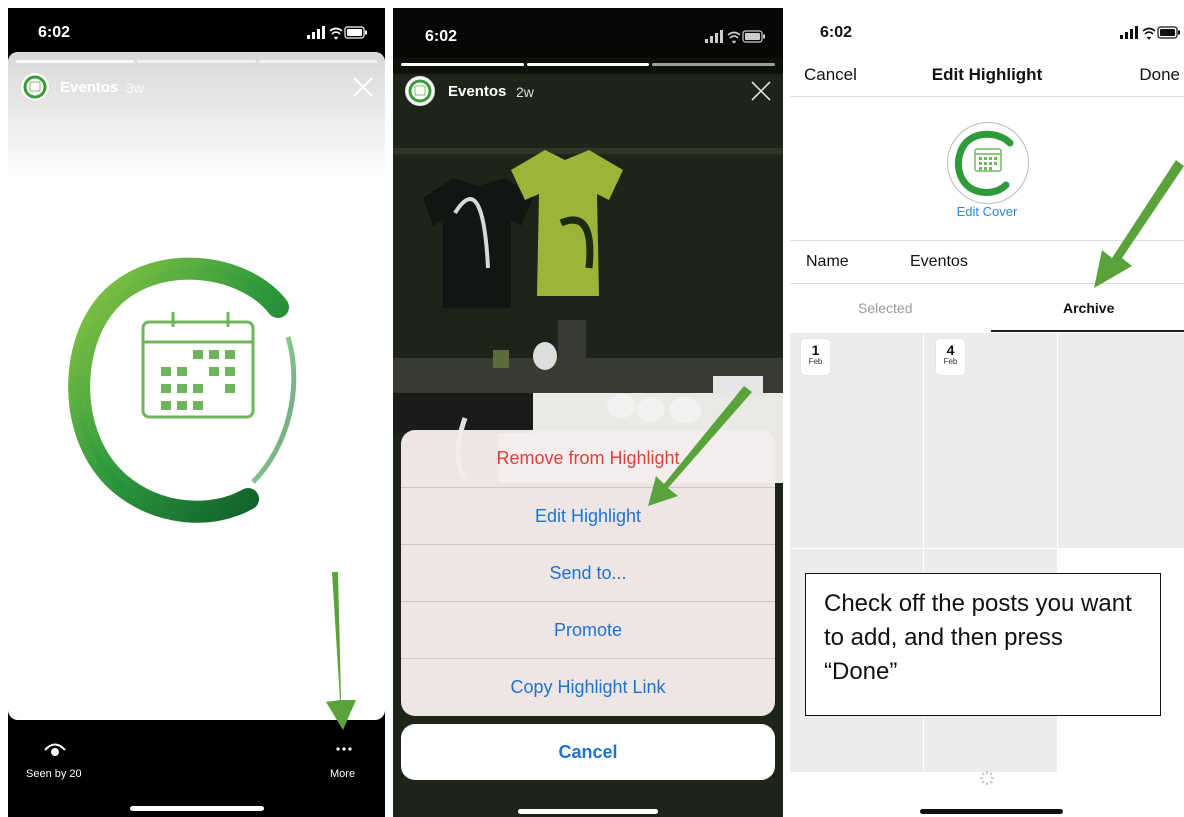 Image resolution: width=1184 pixels, height=817 pixels. What do you see at coordinates (55, 750) in the screenshot?
I see `eye-icon` at bounding box center [55, 750].